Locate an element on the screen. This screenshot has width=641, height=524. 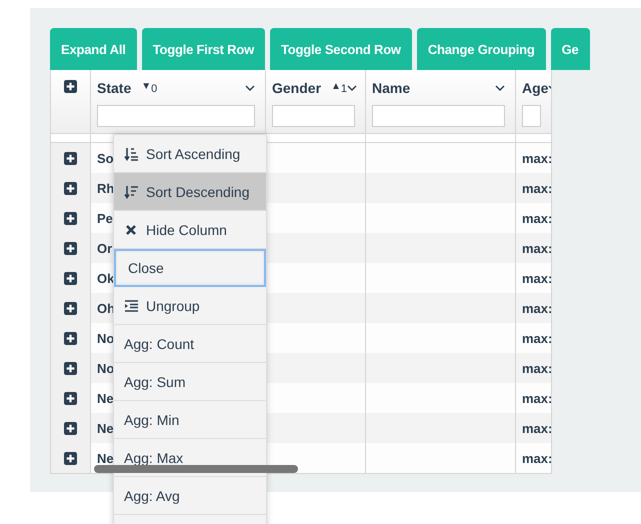
group-cell: Ok is located at coordinates (105, 278).